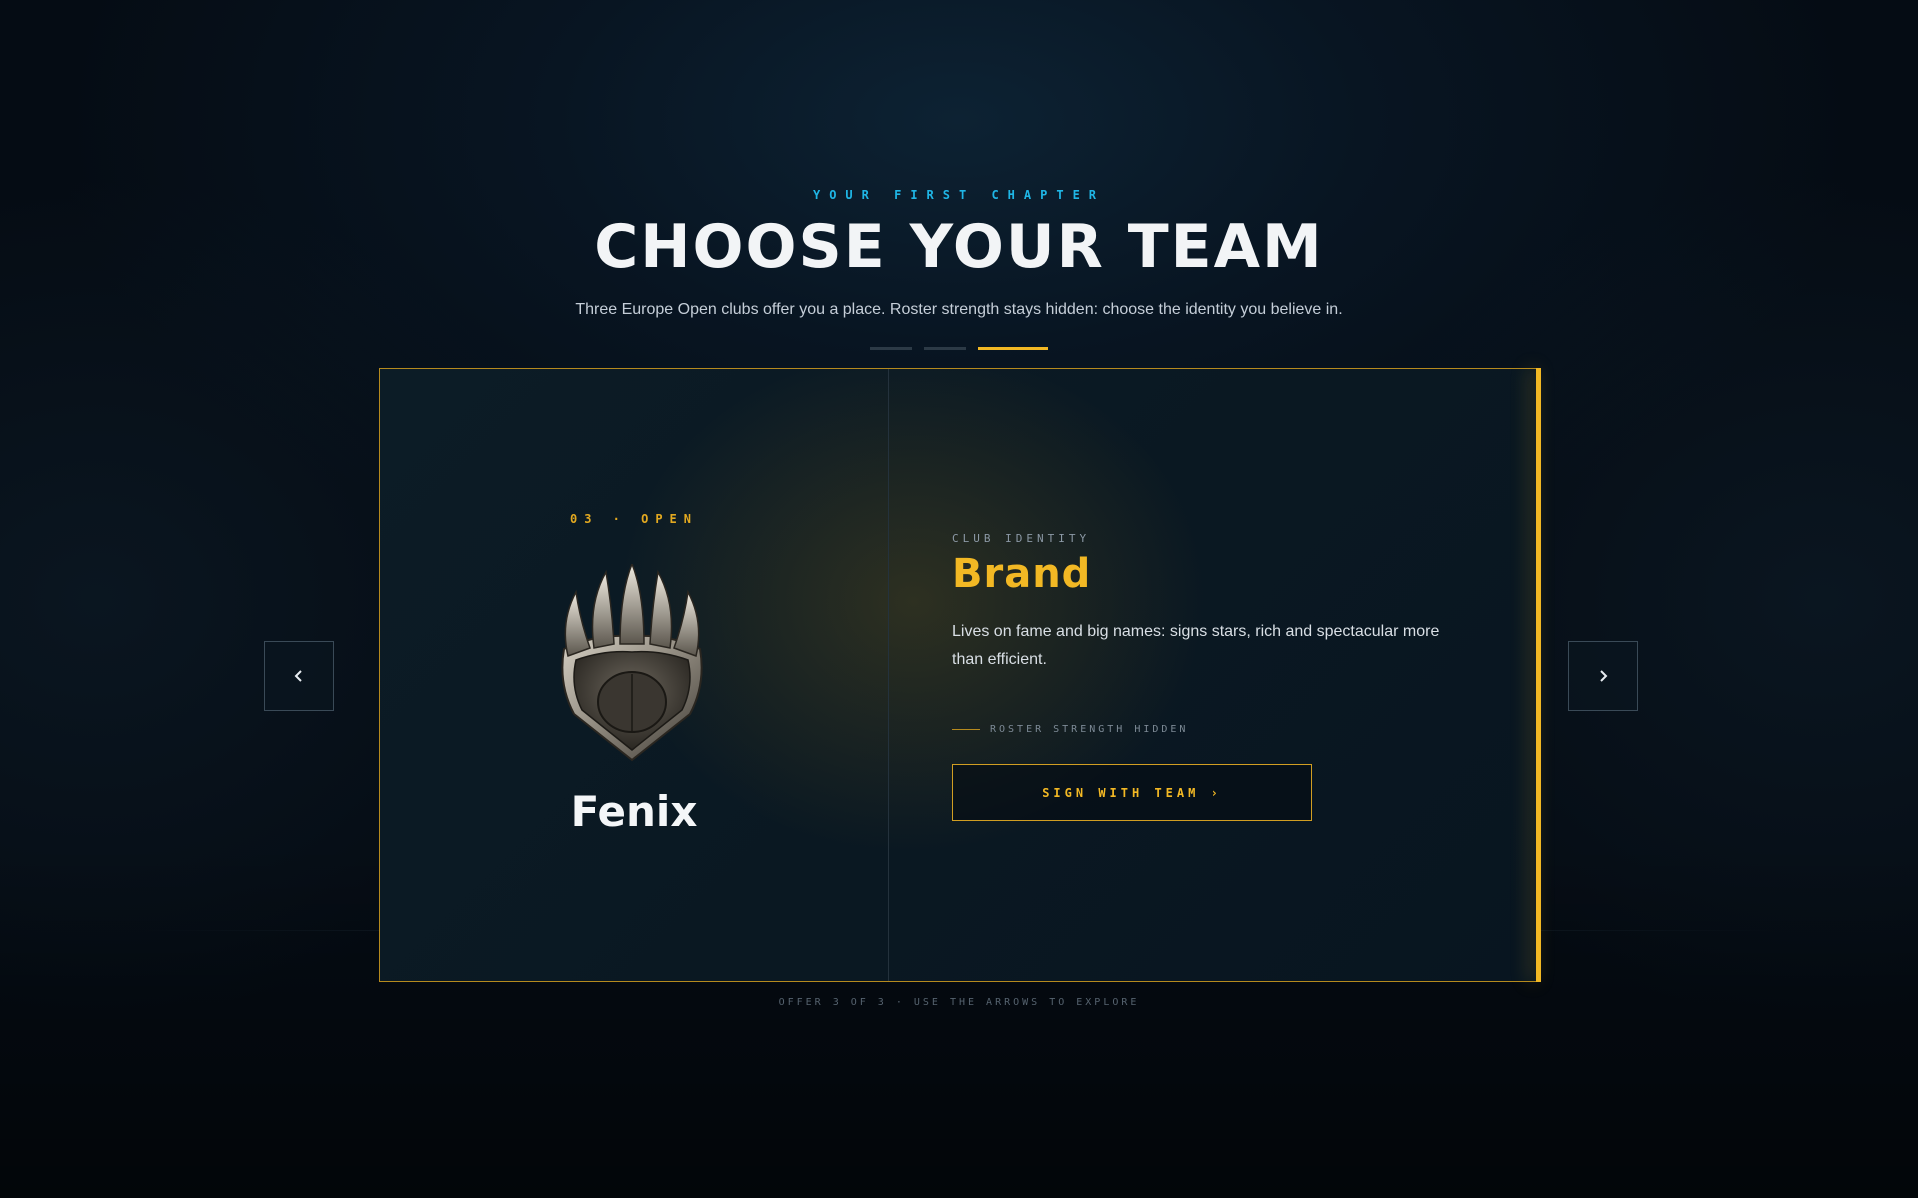 The image size is (1918, 1198). I want to click on next-offer-button, so click(1603, 676).